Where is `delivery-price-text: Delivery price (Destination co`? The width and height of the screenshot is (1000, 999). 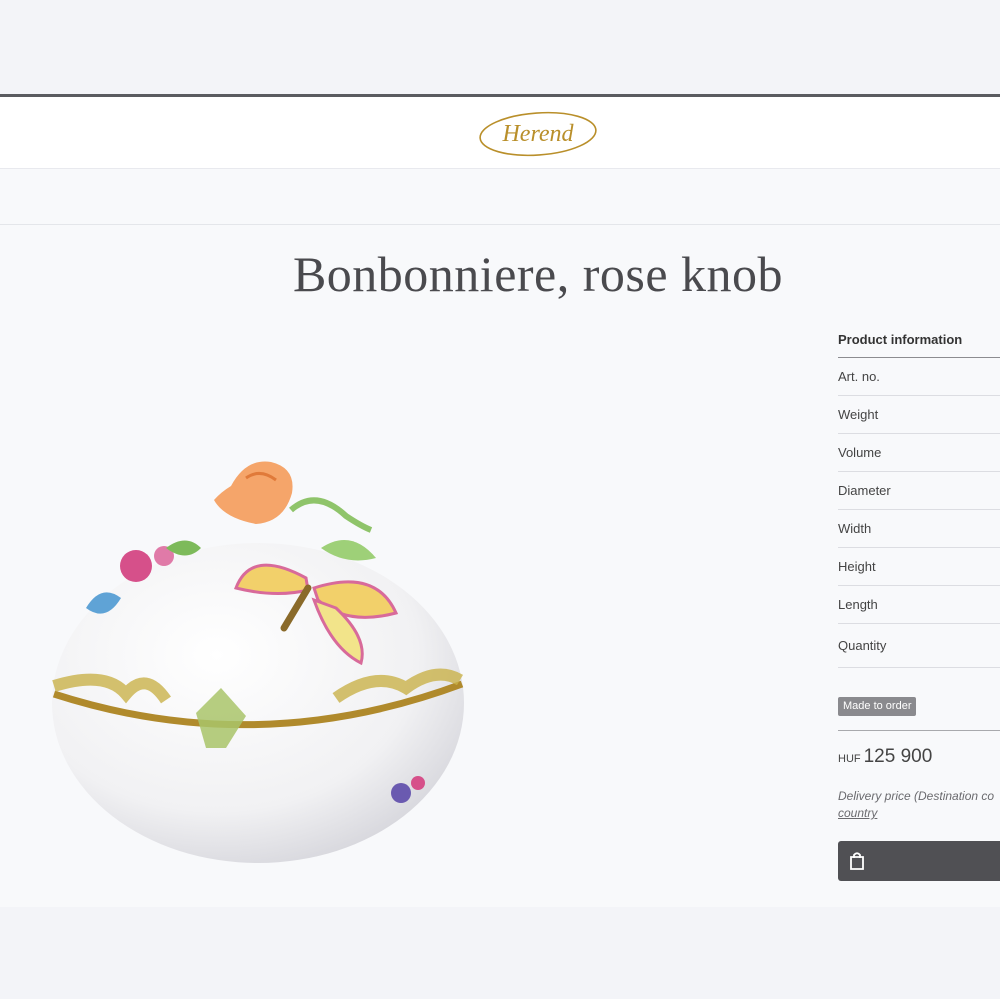 delivery-price-text: Delivery price (Destination co is located at coordinates (916, 796).